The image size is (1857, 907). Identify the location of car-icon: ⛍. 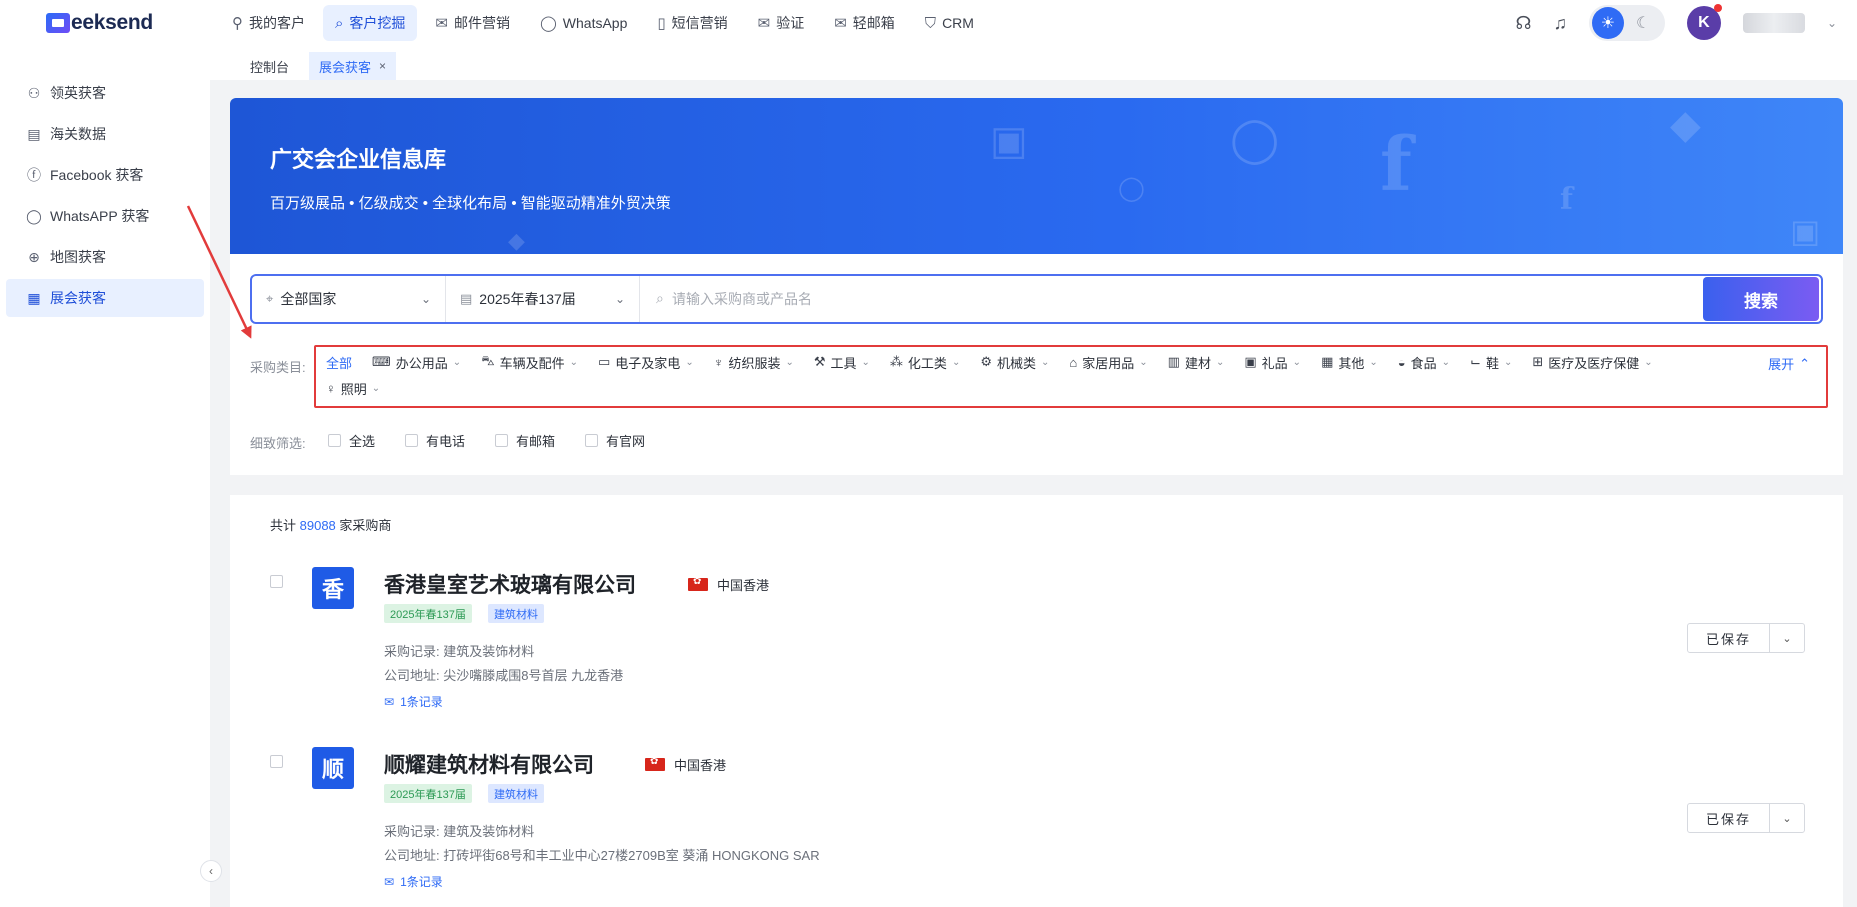
(488, 360).